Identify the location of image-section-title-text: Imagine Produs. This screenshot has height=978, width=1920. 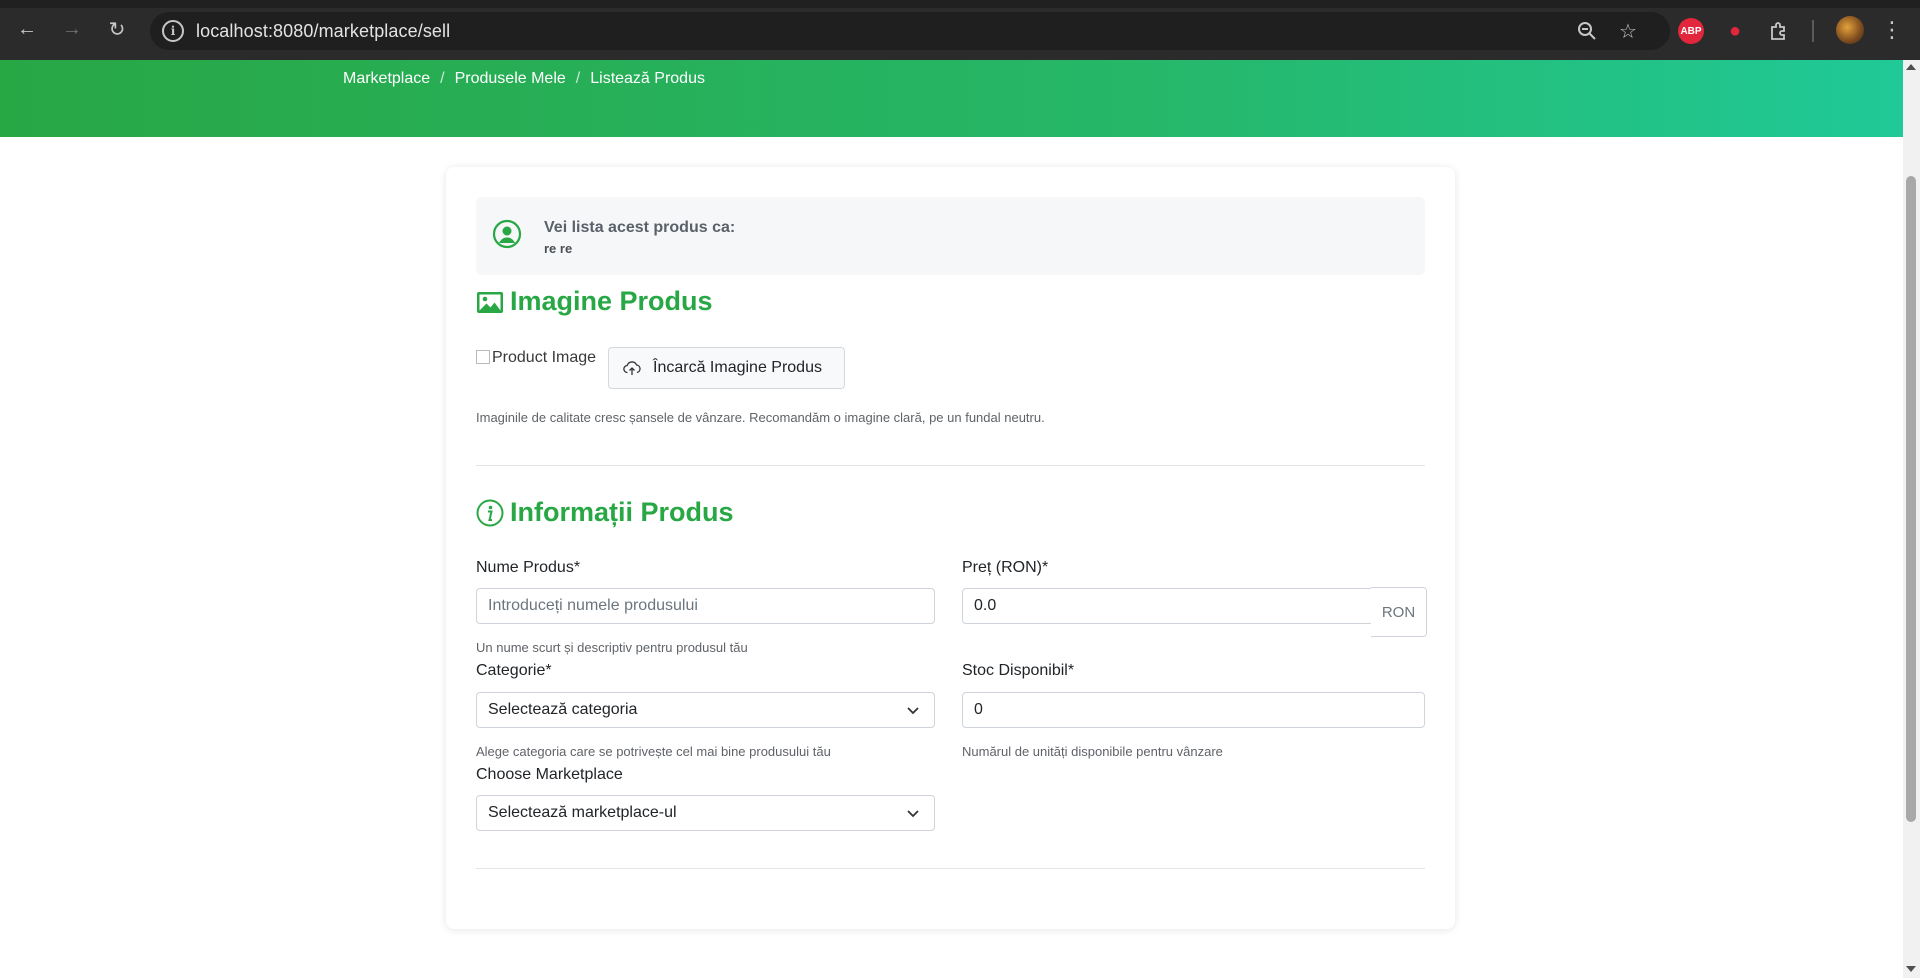
(611, 301).